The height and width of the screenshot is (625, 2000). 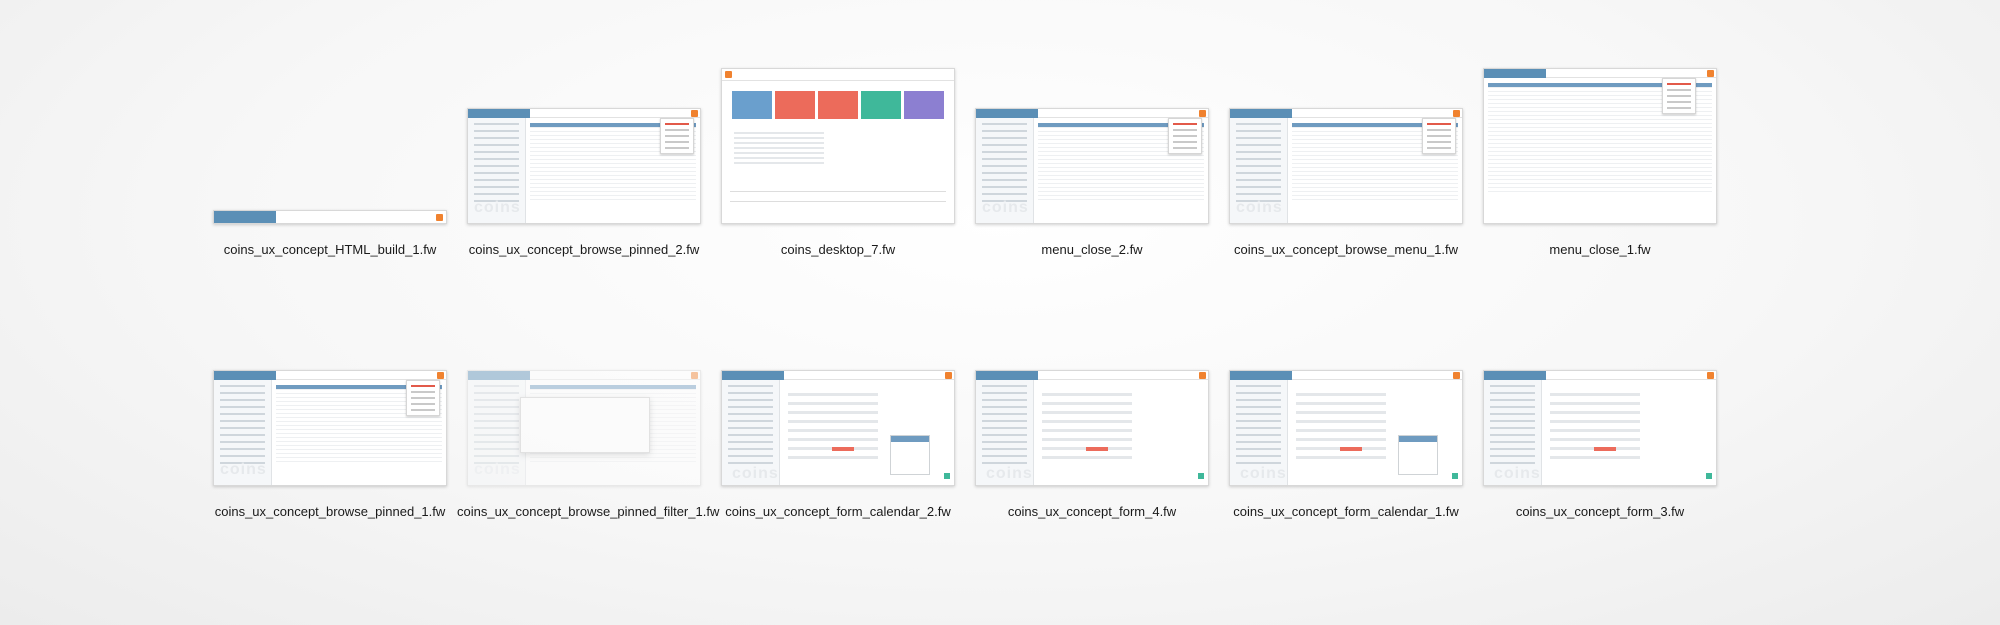 I want to click on dashboard-tiles, so click(x=838, y=105).